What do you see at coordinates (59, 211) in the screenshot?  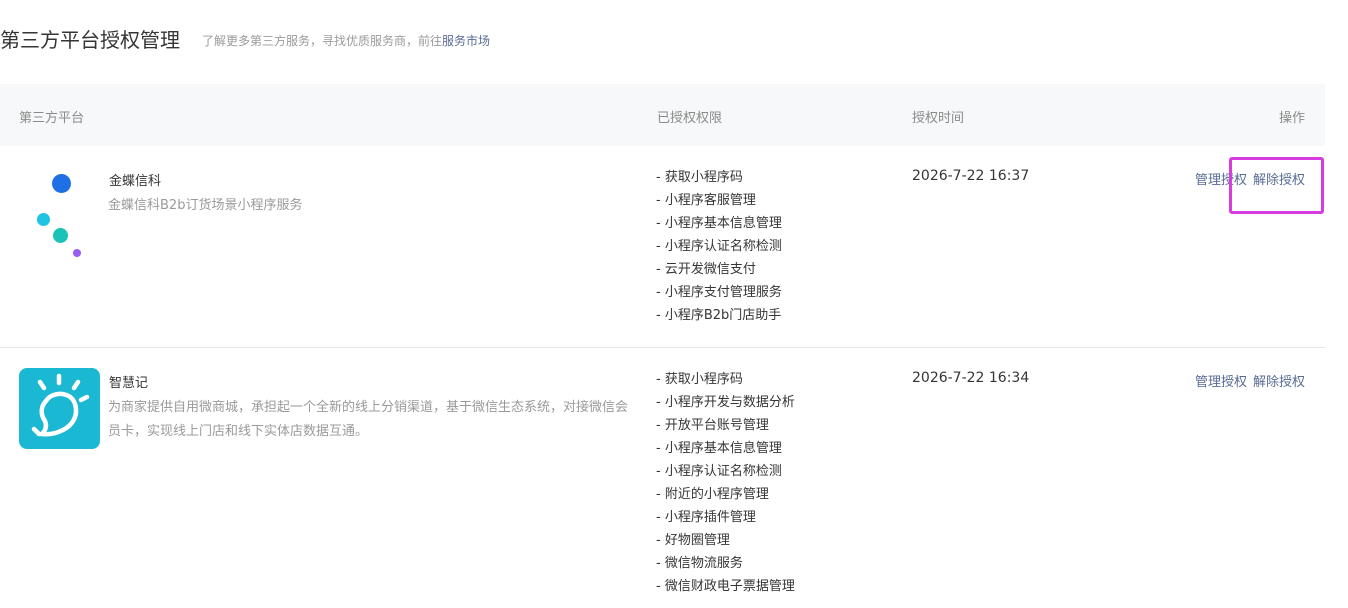 I see `kingdee-dots-logo-icon` at bounding box center [59, 211].